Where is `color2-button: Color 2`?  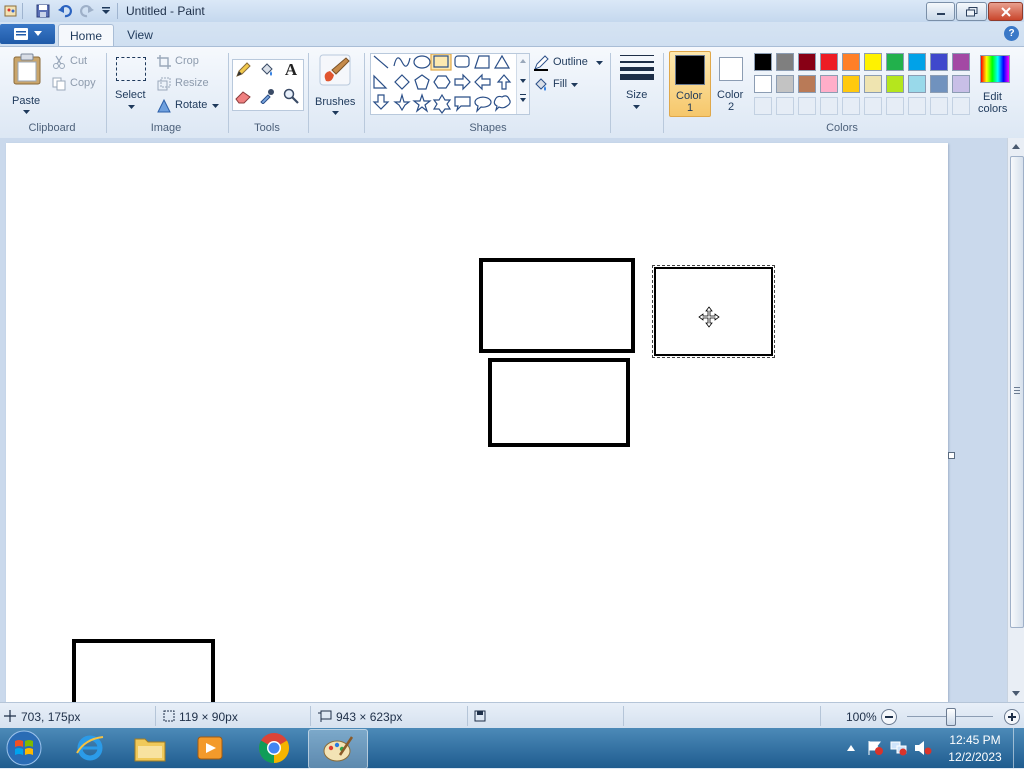 color2-button: Color 2 is located at coordinates (732, 83).